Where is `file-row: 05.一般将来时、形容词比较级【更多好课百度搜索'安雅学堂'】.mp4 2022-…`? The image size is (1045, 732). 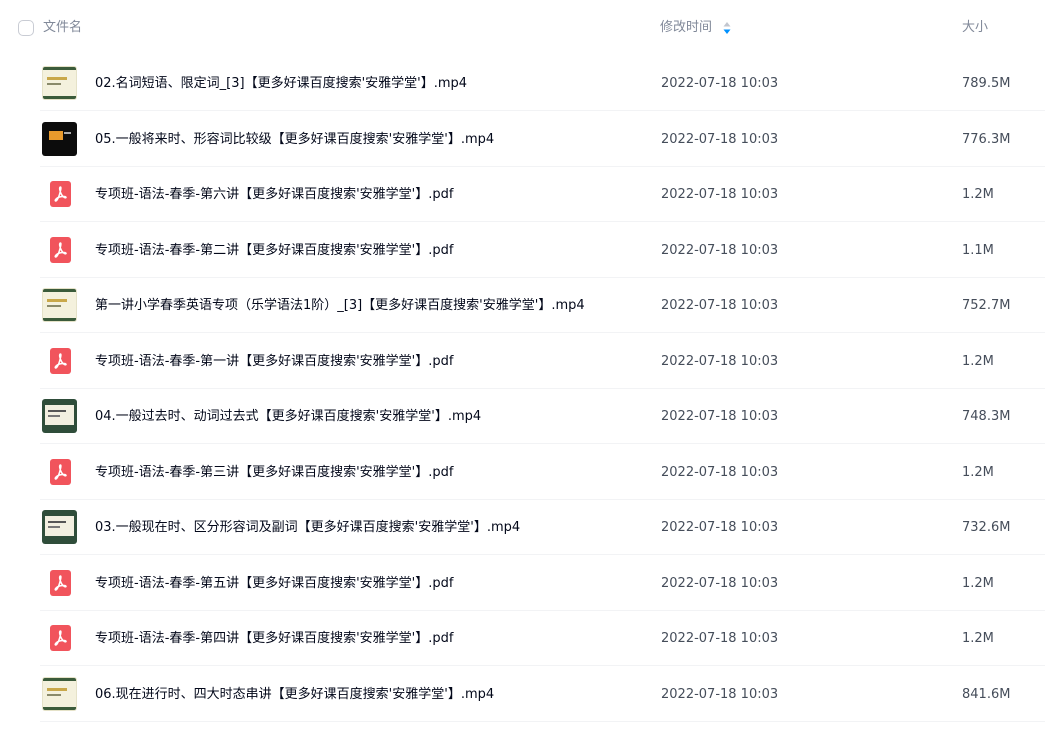 file-row: 05.一般将来时、形容词比较级【更多好课百度搜索'安雅学堂'】.mp4 2022-… is located at coordinates (542, 139).